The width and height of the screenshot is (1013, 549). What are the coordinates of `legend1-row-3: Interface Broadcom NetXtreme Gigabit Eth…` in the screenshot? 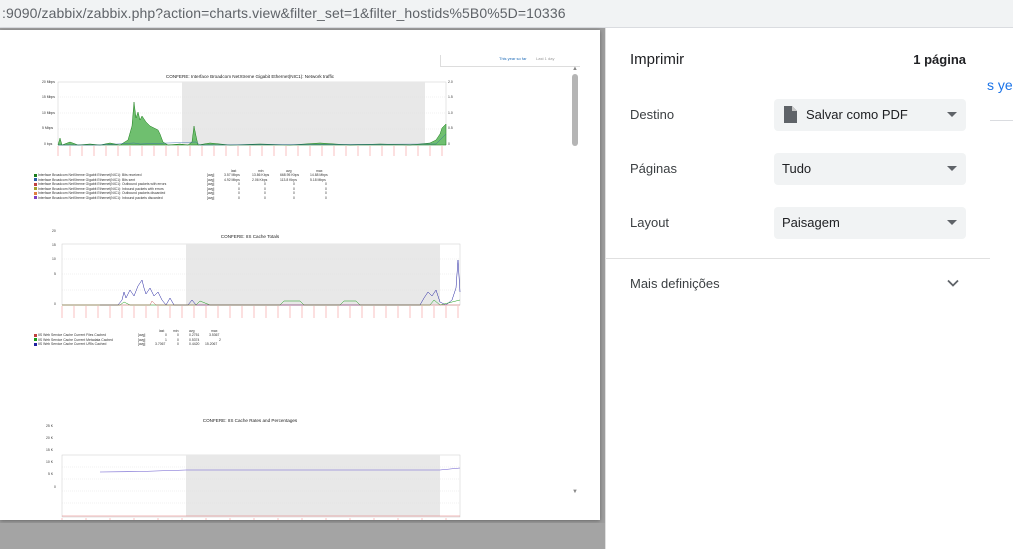 It's located at (99, 189).